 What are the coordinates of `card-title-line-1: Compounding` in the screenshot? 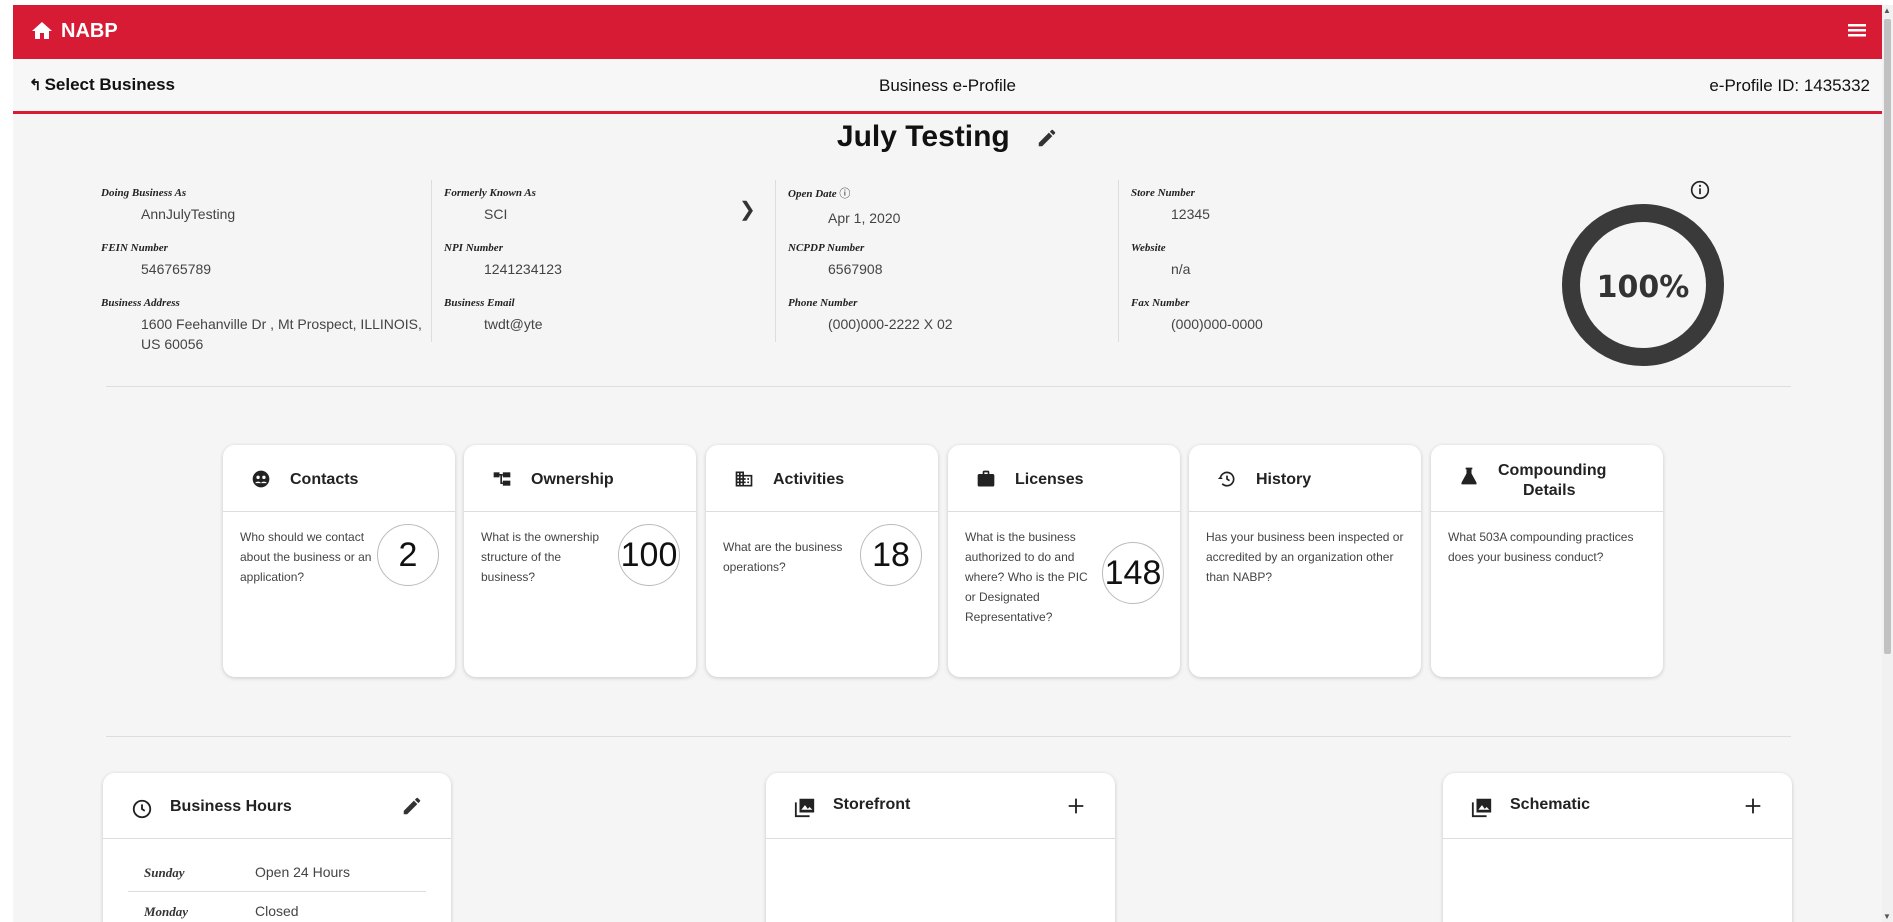 It's located at (1552, 470).